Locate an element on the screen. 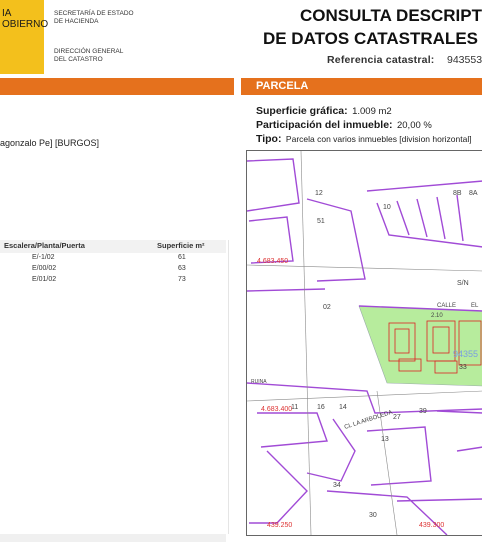  page-title-line2: DE DATOS CATASTRALES is located at coordinates (370, 38).